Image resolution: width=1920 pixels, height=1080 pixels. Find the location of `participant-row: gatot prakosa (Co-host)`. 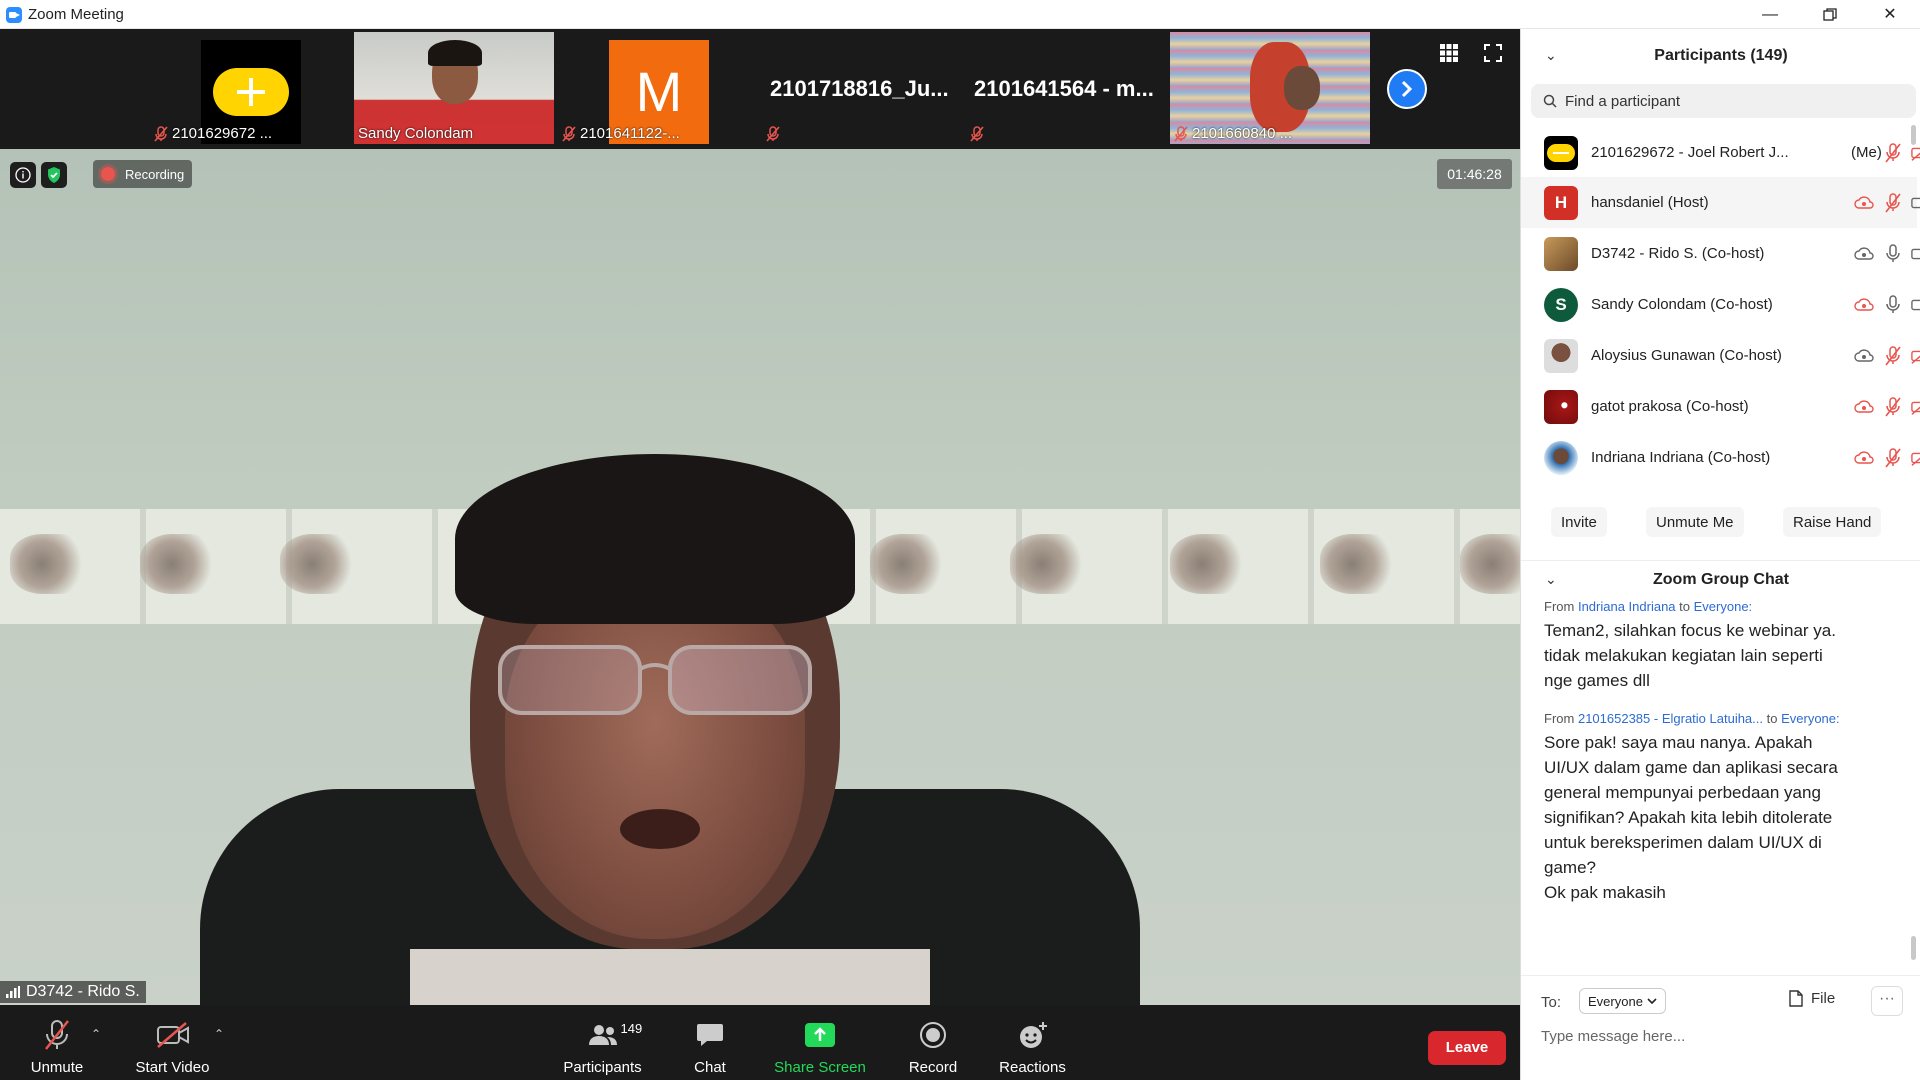

participant-row: gatot prakosa (Co-host) is located at coordinates (1720, 406).